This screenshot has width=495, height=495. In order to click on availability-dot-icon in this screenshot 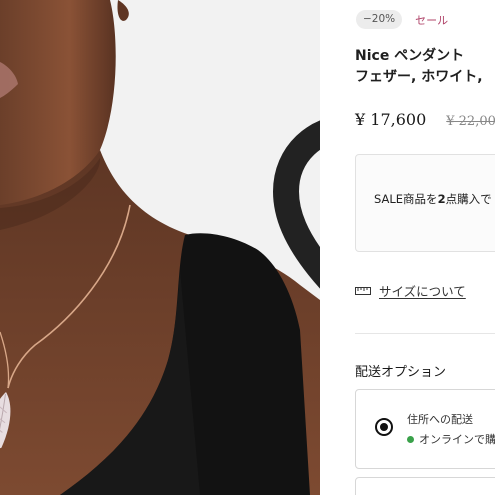, I will do `click(410, 439)`.